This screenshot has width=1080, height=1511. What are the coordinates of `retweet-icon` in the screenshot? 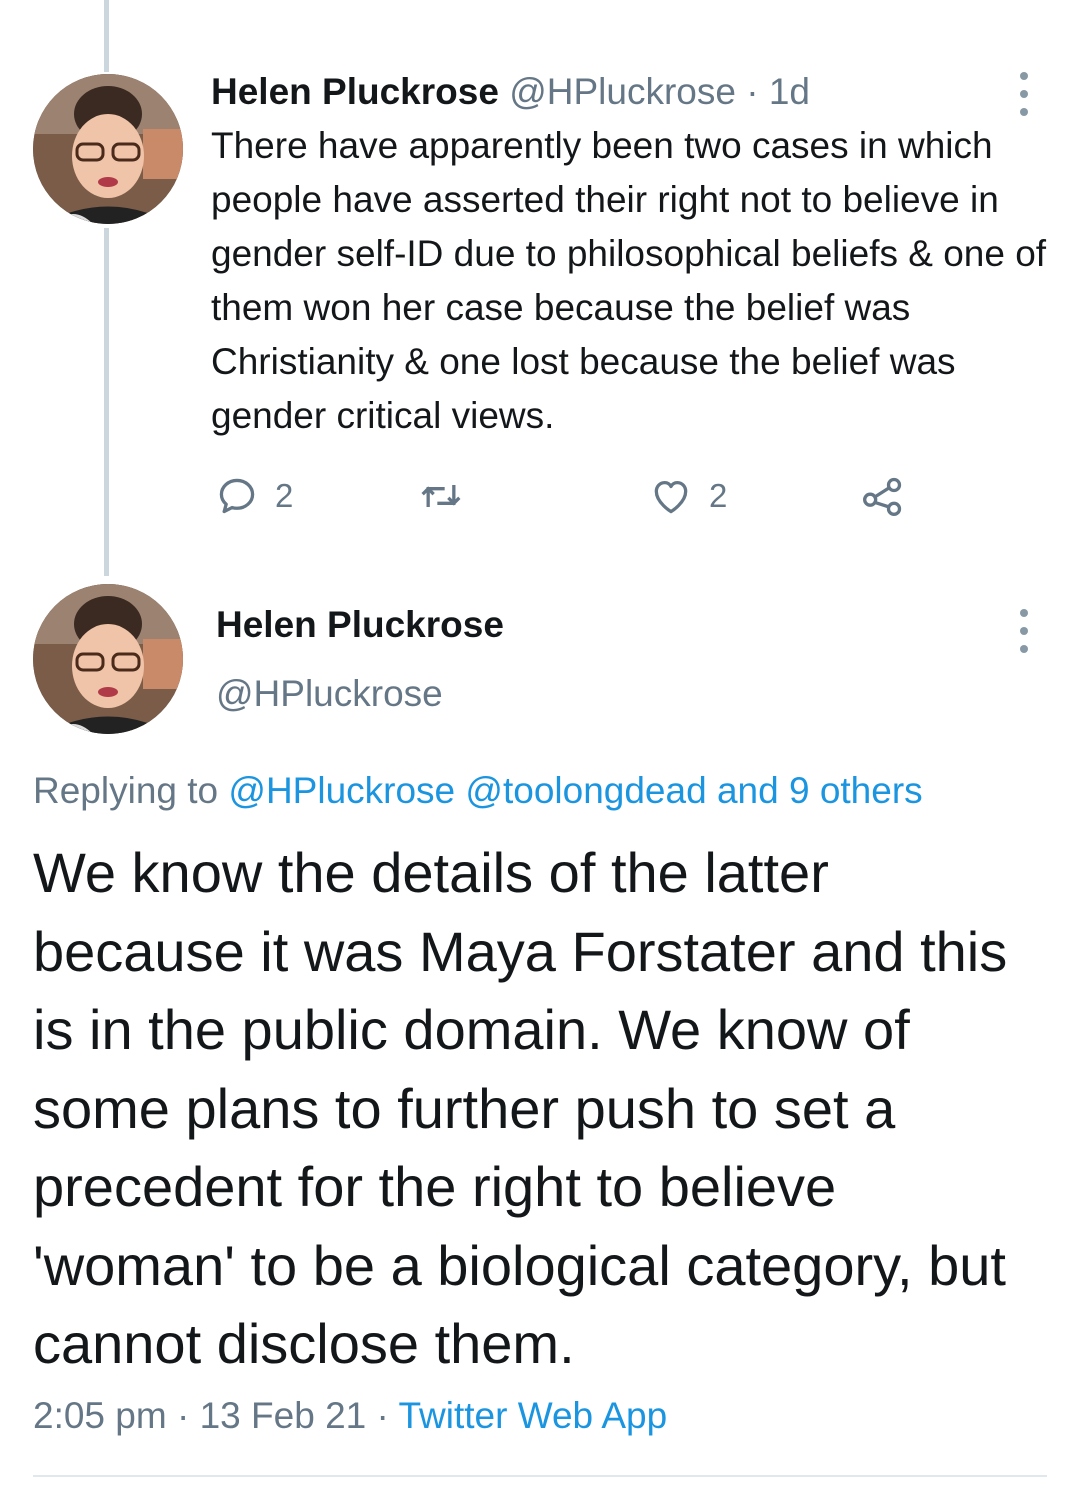 It's located at (441, 496).